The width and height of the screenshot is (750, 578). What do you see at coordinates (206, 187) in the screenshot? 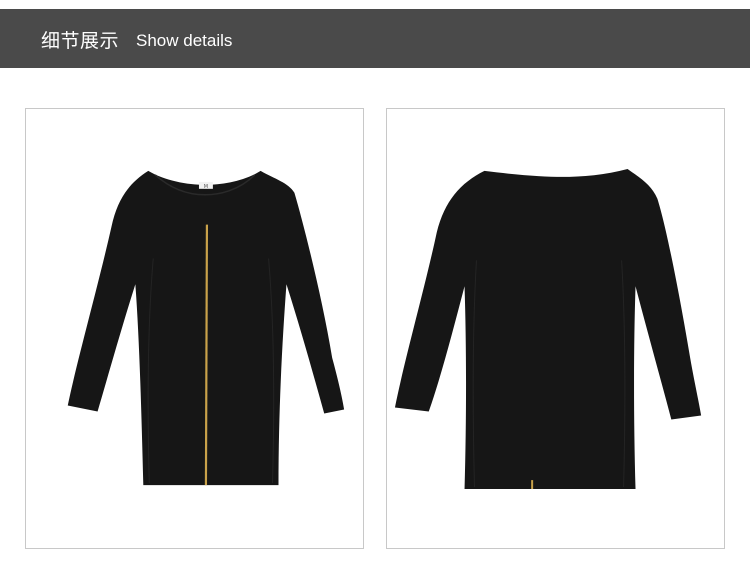
I see `dress-label-tag-text: M` at bounding box center [206, 187].